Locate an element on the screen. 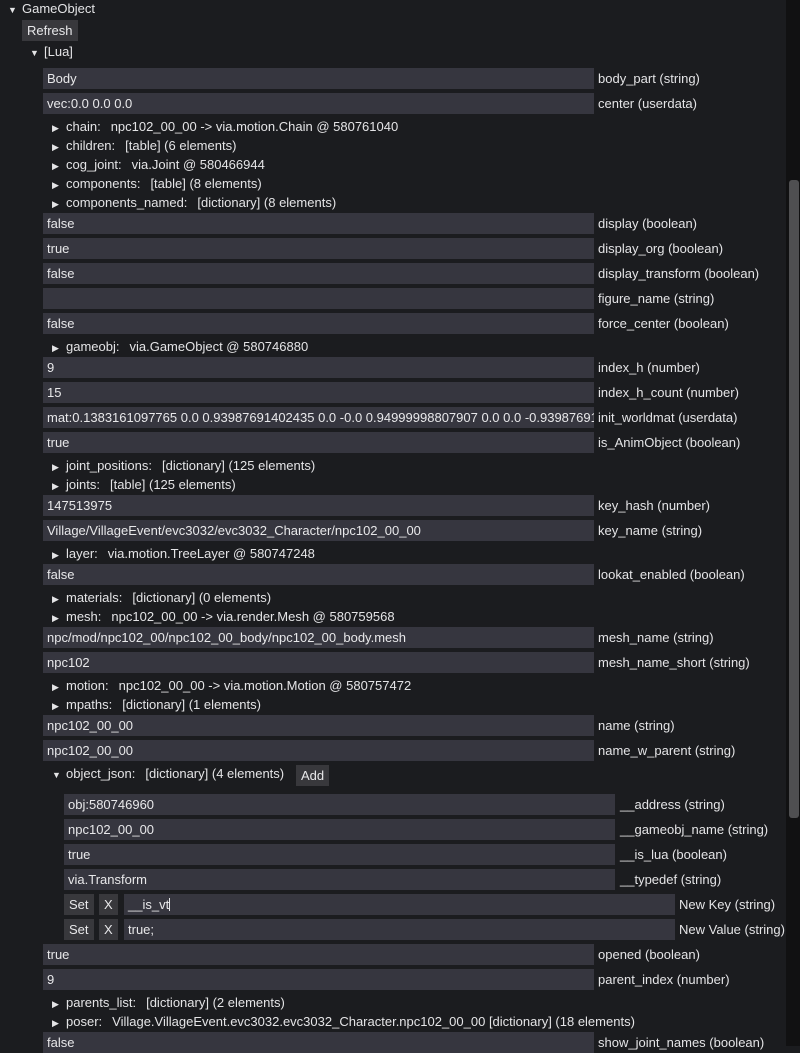 Image resolution: width=800 pixels, height=1053 pixels. object-json-tree-node: ▼ object_json: [dictionary] (4 elements) is located at coordinates (168, 773).